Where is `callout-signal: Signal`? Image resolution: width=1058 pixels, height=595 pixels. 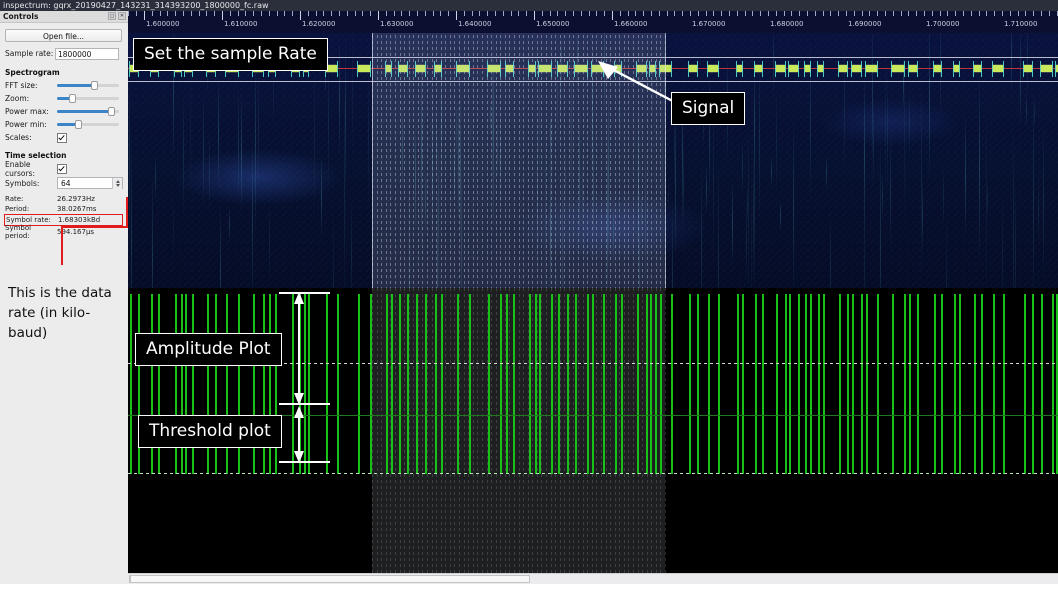 callout-signal: Signal is located at coordinates (708, 108).